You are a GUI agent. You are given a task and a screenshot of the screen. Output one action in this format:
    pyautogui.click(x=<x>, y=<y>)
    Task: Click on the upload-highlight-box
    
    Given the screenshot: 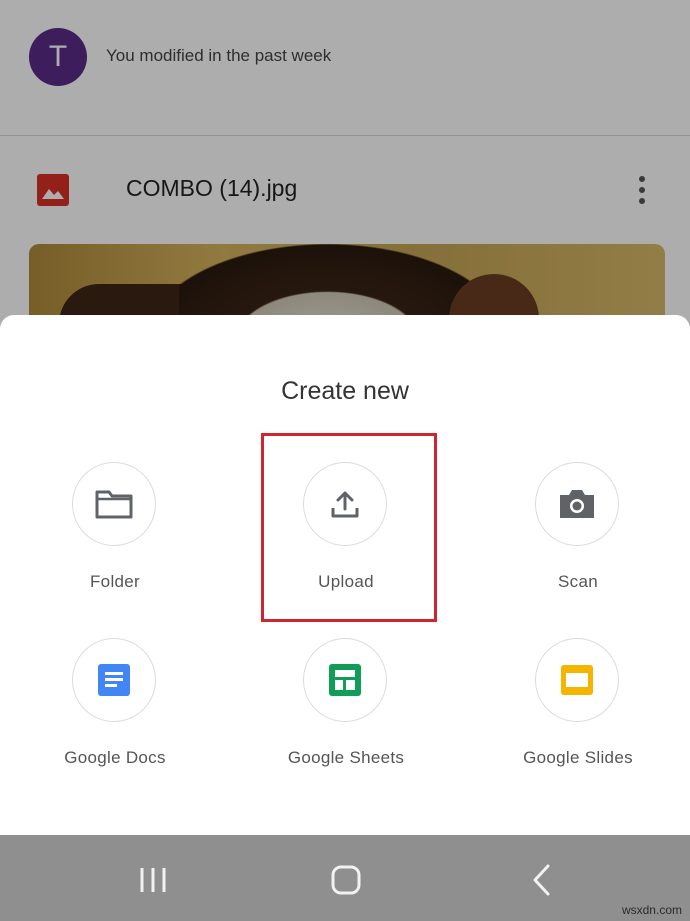 What is the action you would take?
    pyautogui.click(x=349, y=527)
    